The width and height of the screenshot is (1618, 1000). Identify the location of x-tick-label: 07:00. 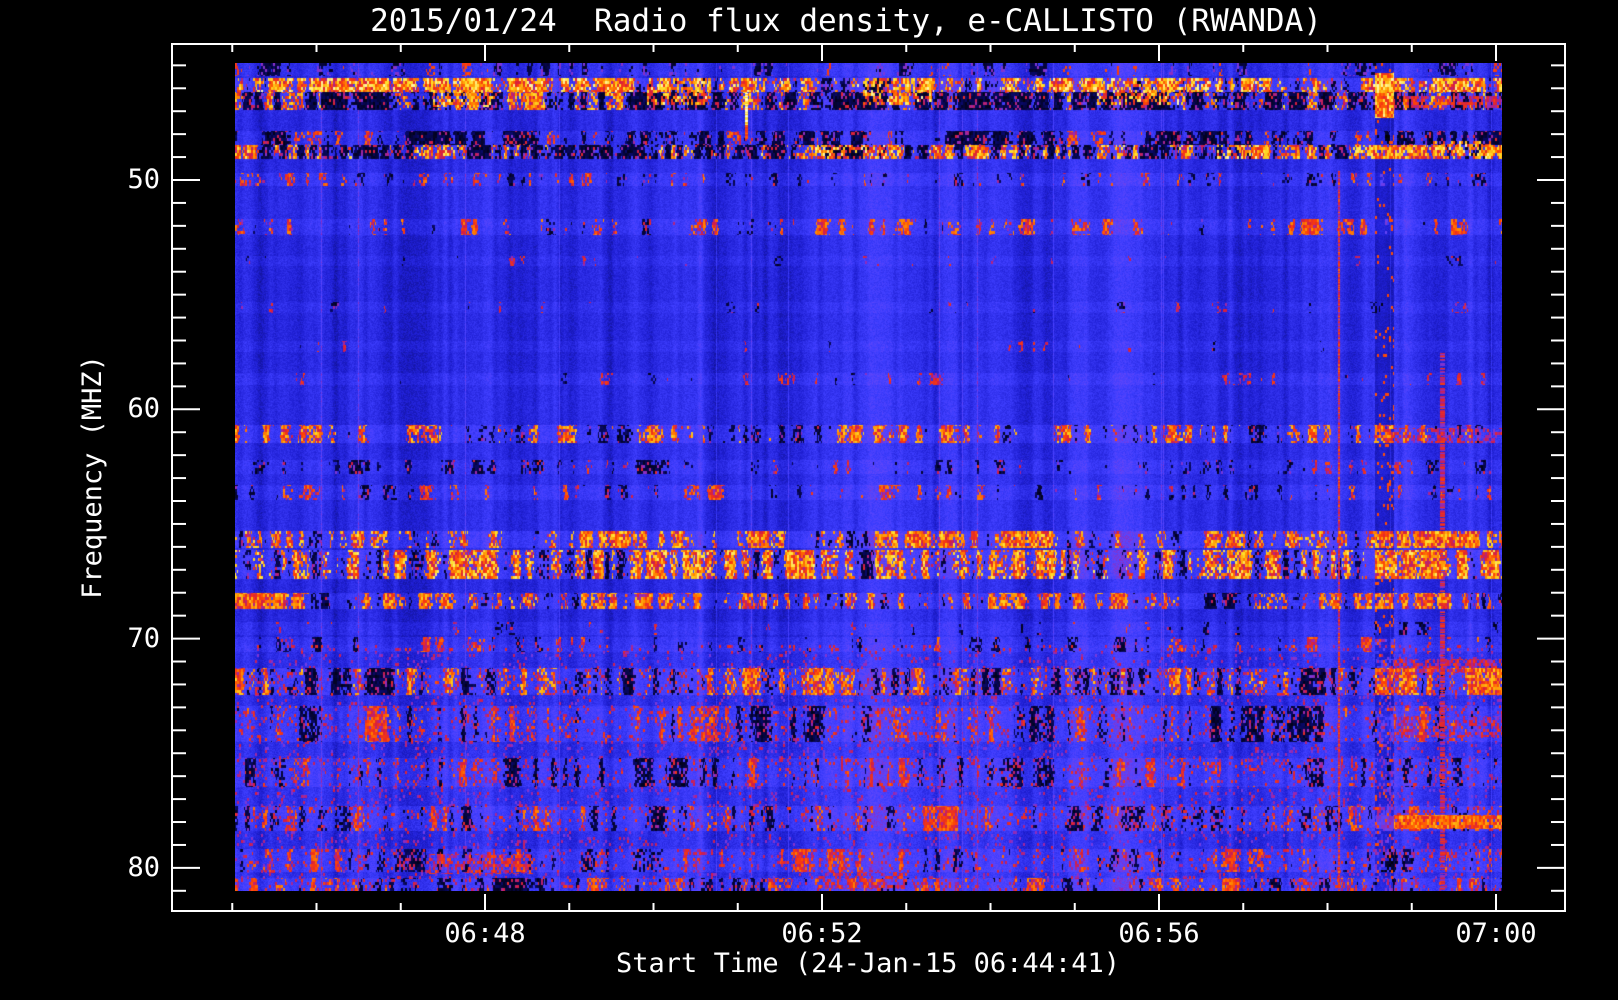
(1496, 933).